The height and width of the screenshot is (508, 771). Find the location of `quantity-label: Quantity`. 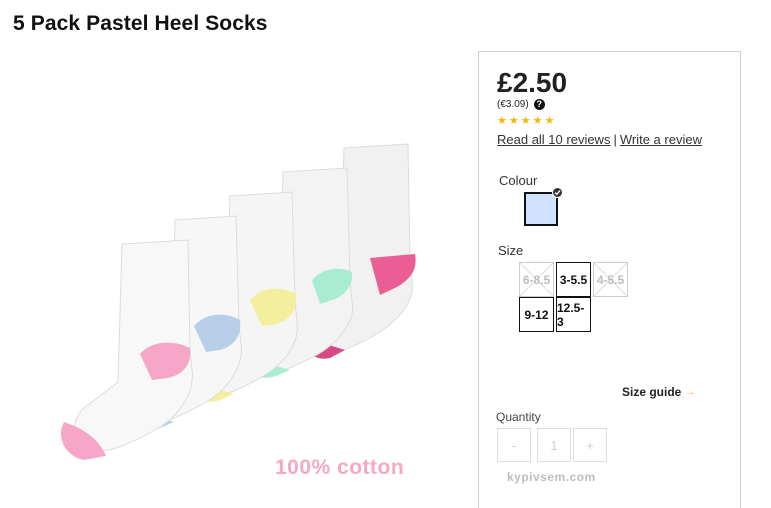

quantity-label: Quantity is located at coordinates (518, 417).